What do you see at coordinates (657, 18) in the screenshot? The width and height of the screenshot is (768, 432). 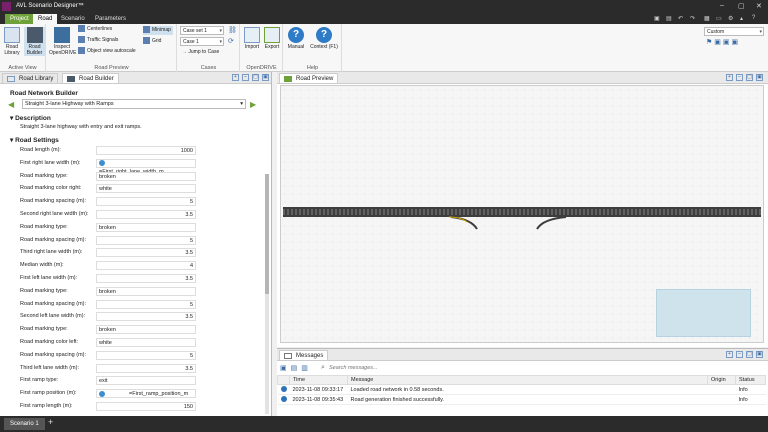 I see `save-icon: ▣` at bounding box center [657, 18].